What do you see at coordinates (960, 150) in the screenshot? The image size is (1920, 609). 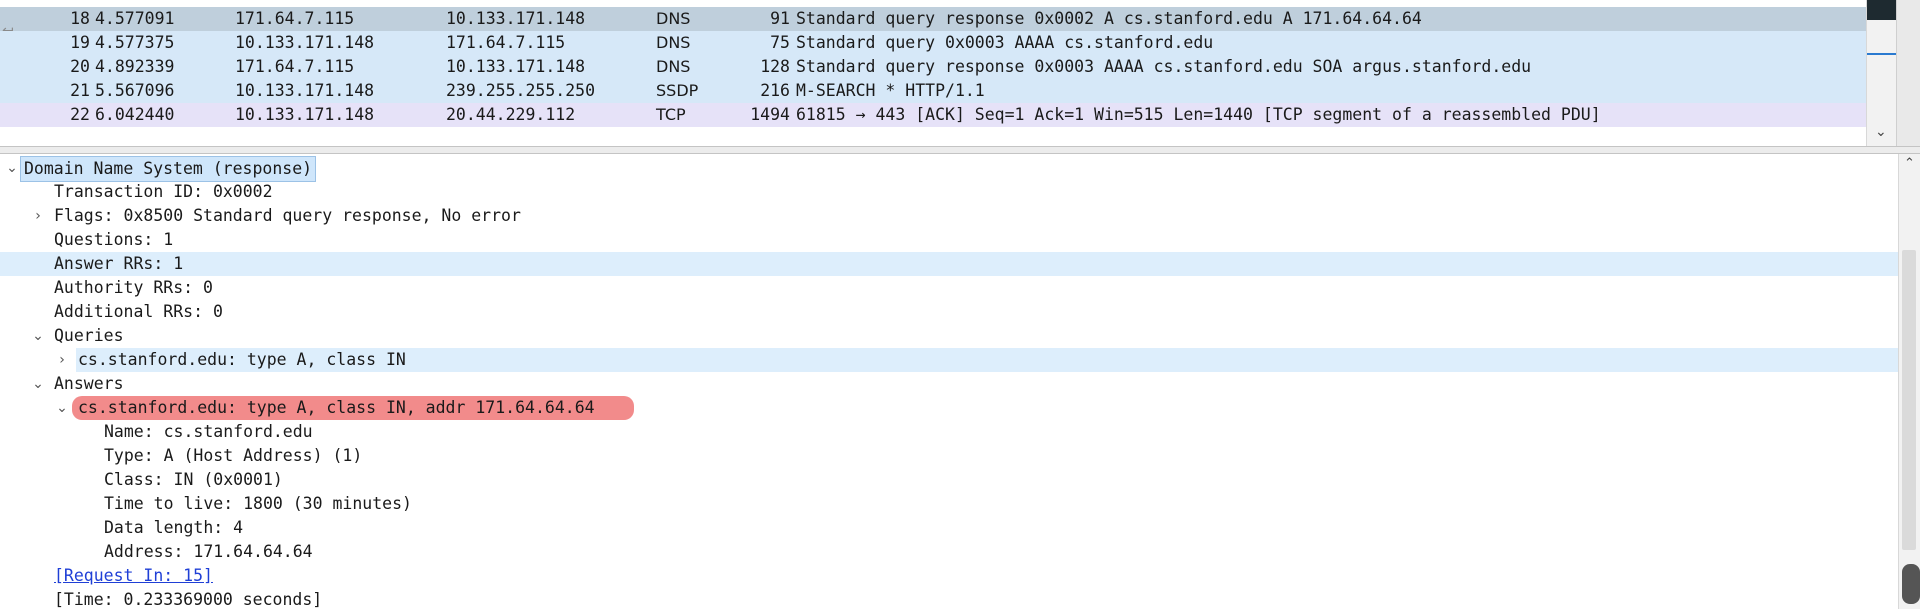 I see `pane-splitter` at bounding box center [960, 150].